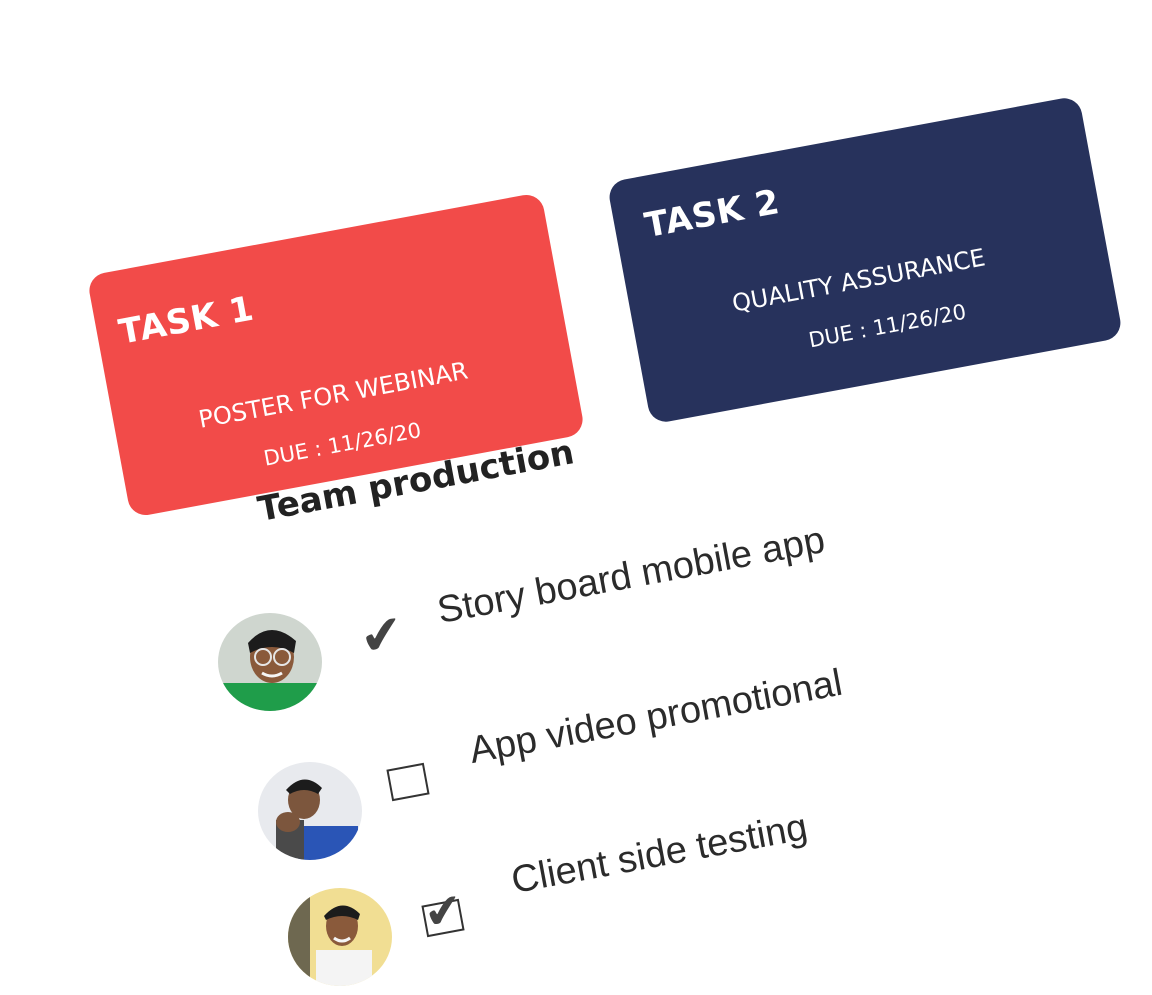 The image size is (1152, 995). Describe the element at coordinates (416, 481) in the screenshot. I see `team-production-heading: Team production` at that location.